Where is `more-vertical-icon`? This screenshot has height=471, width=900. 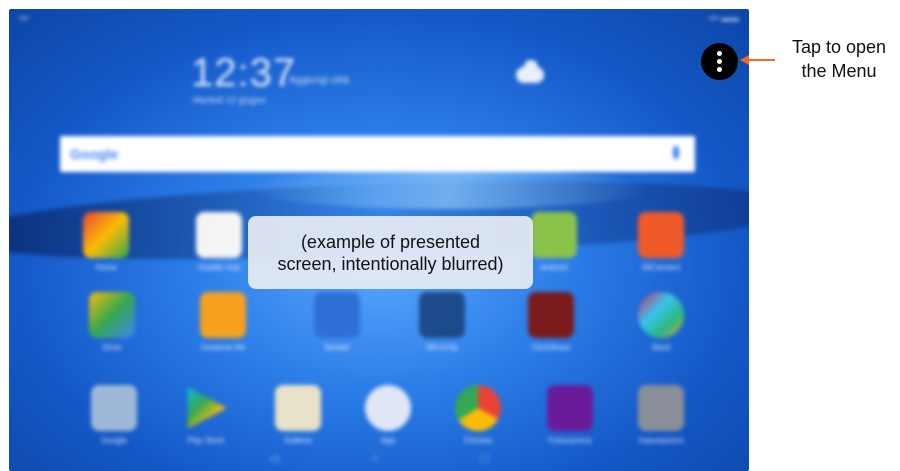 more-vertical-icon is located at coordinates (719, 61).